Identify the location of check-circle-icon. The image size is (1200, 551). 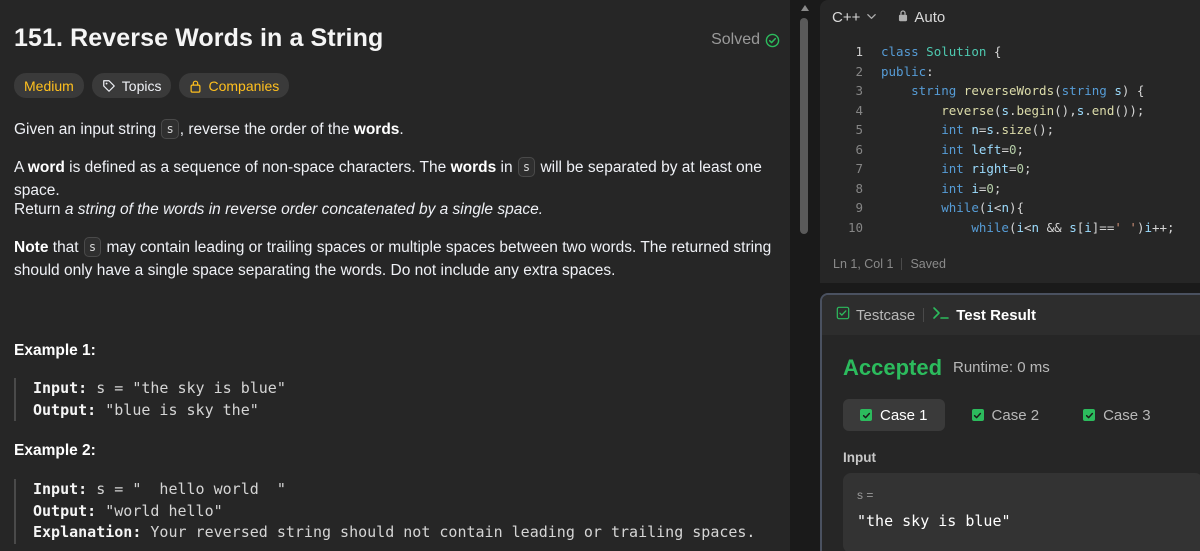
(772, 40).